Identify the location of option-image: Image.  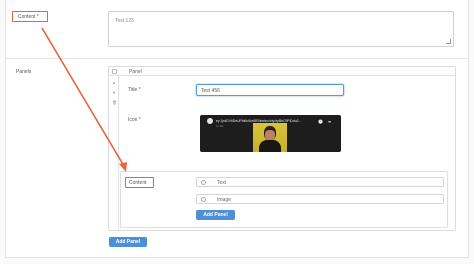
(320, 199).